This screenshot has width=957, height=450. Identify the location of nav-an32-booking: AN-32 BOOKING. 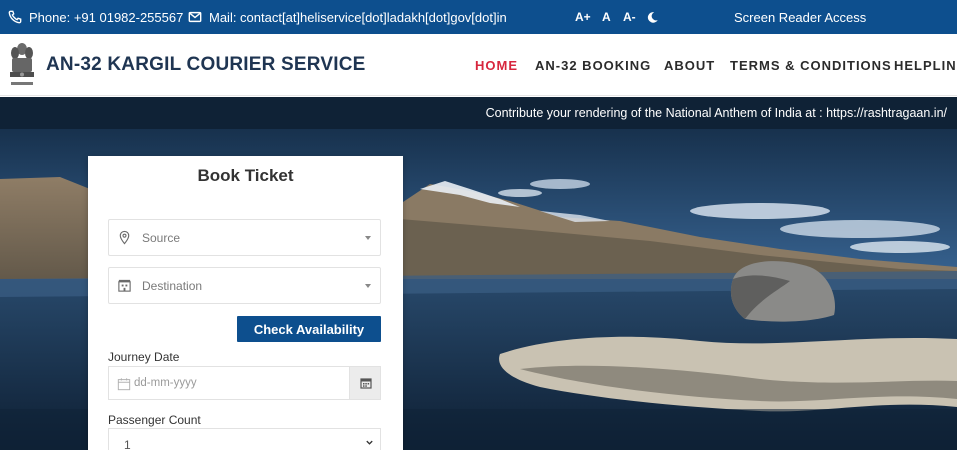
(593, 65).